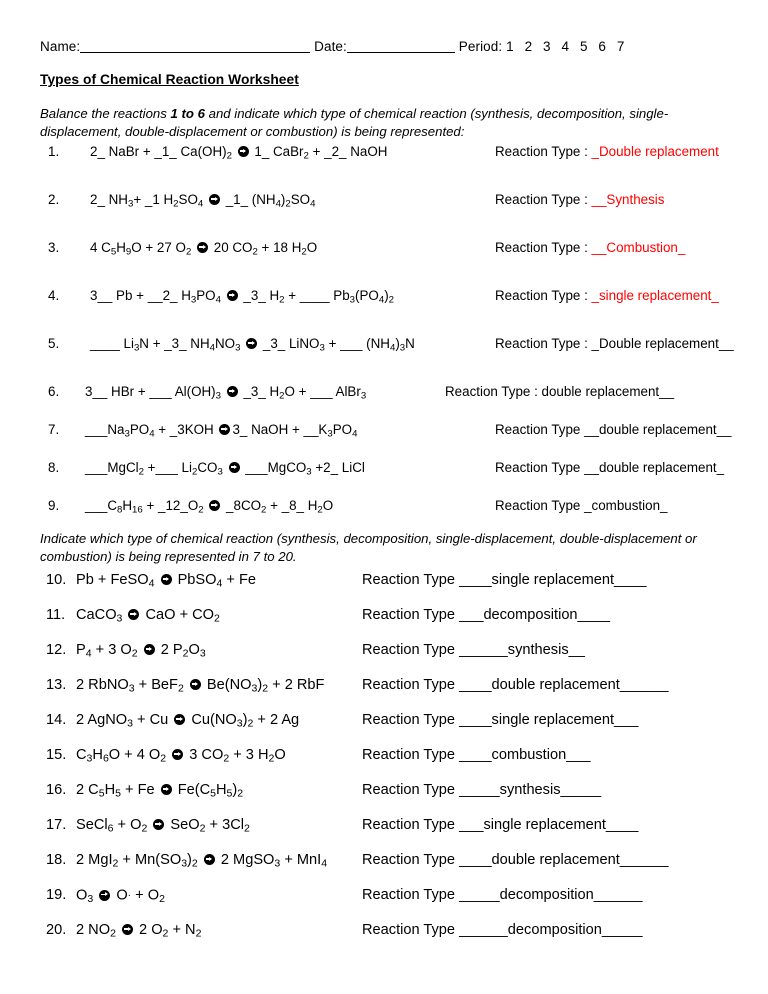 This screenshot has width=768, height=994. What do you see at coordinates (54, 199) in the screenshot?
I see `reaction-number: 2.` at bounding box center [54, 199].